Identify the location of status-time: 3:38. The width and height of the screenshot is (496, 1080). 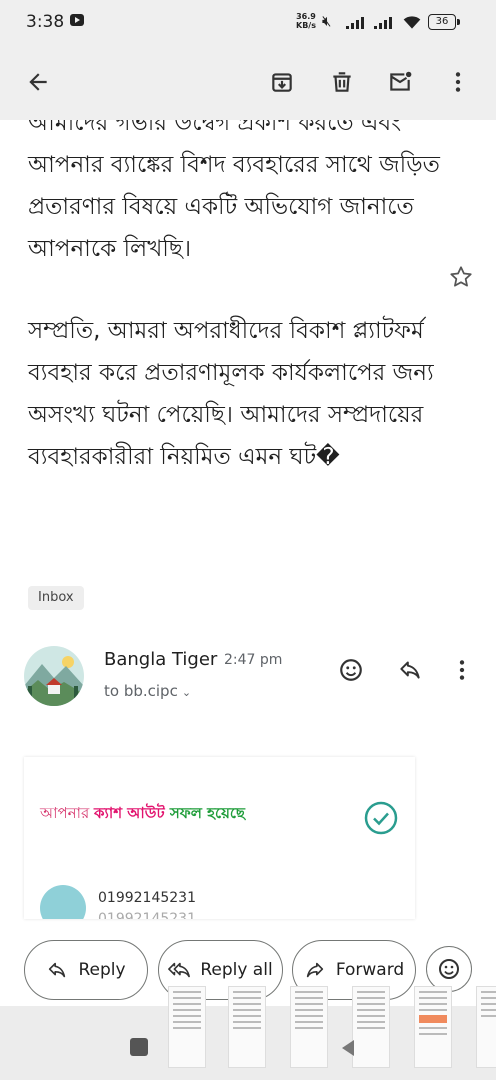
(45, 22).